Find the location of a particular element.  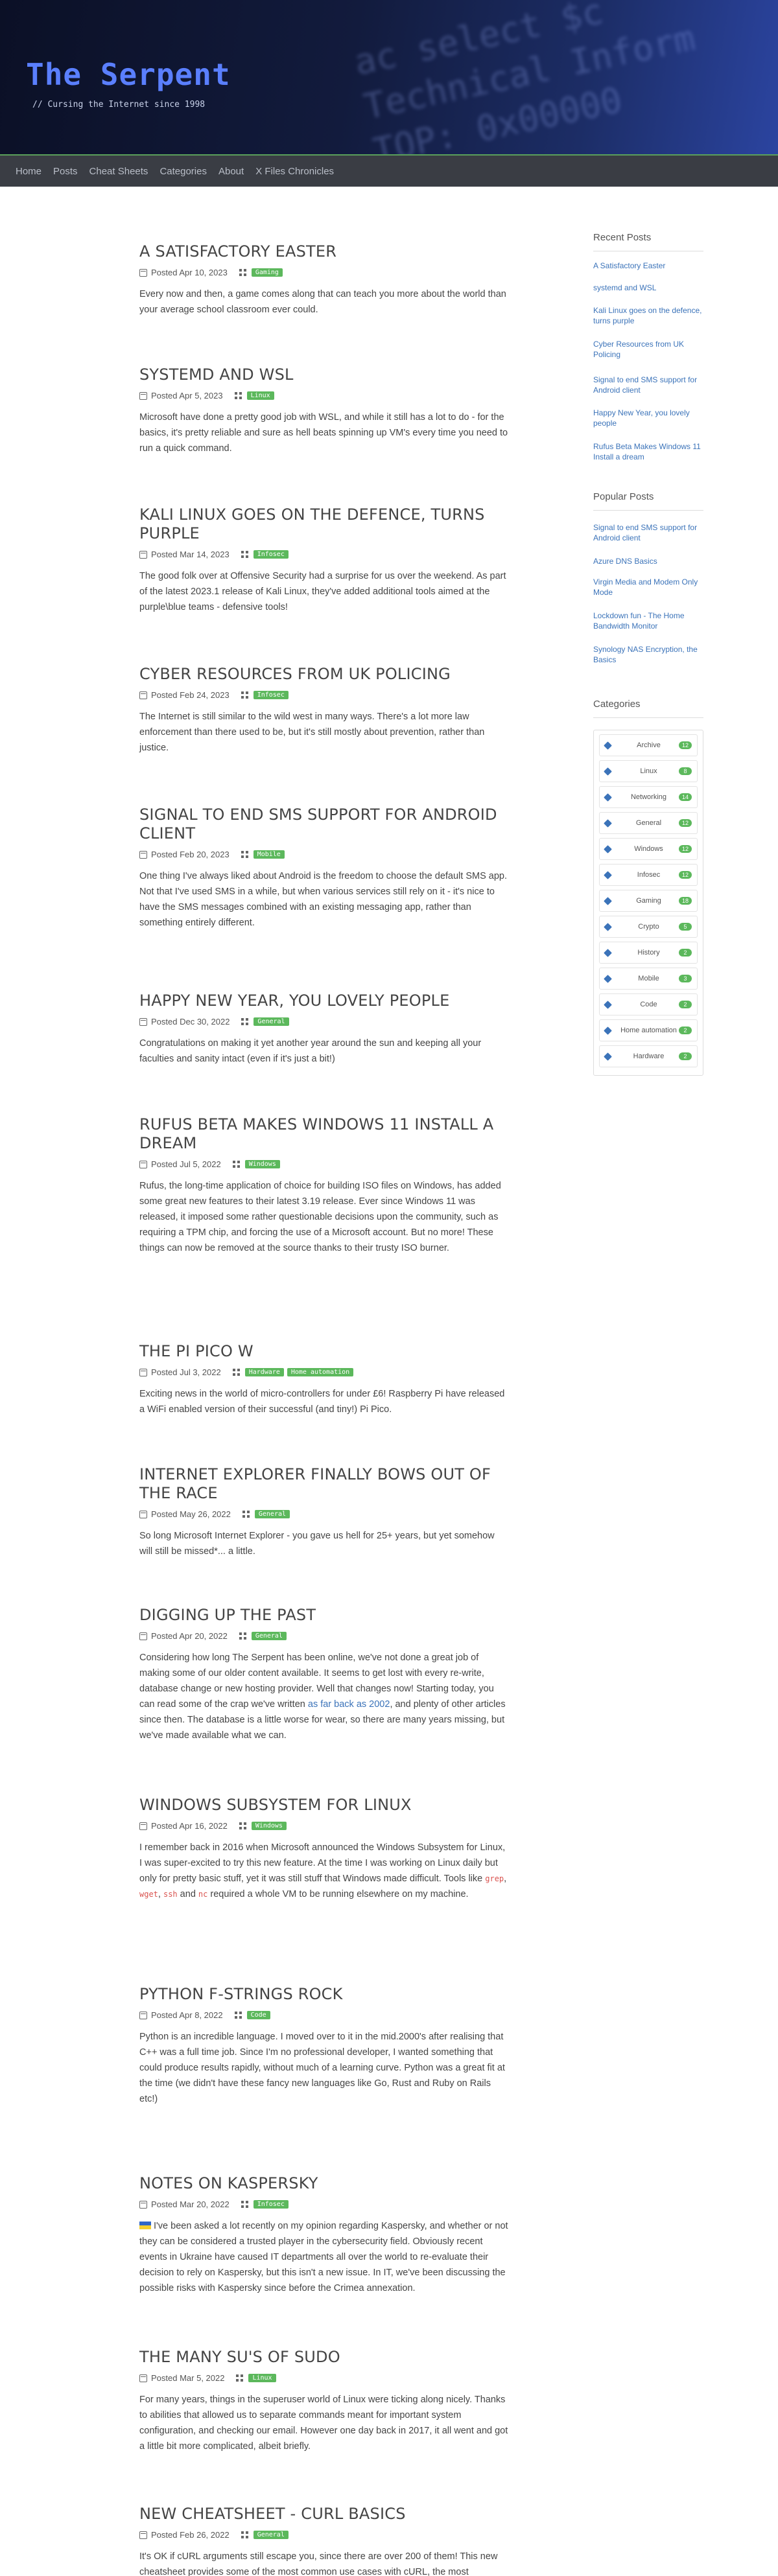

post-title: WINDOWS SUBSYSTEM FOR LINUX is located at coordinates (324, 1806).